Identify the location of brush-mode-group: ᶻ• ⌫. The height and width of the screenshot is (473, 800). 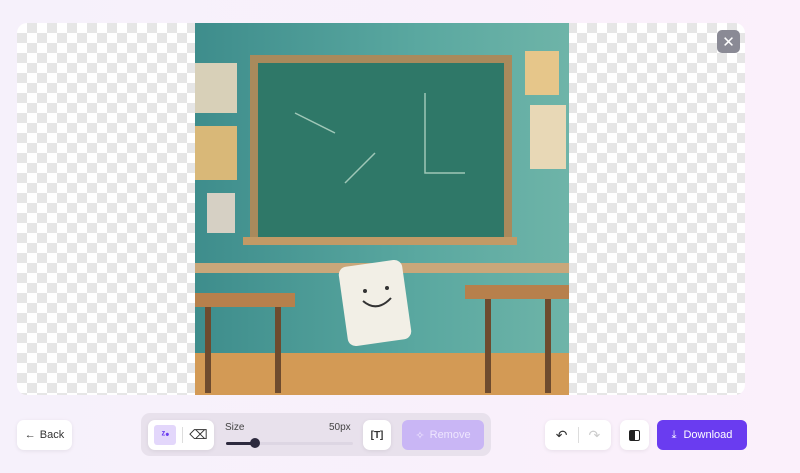
(181, 435).